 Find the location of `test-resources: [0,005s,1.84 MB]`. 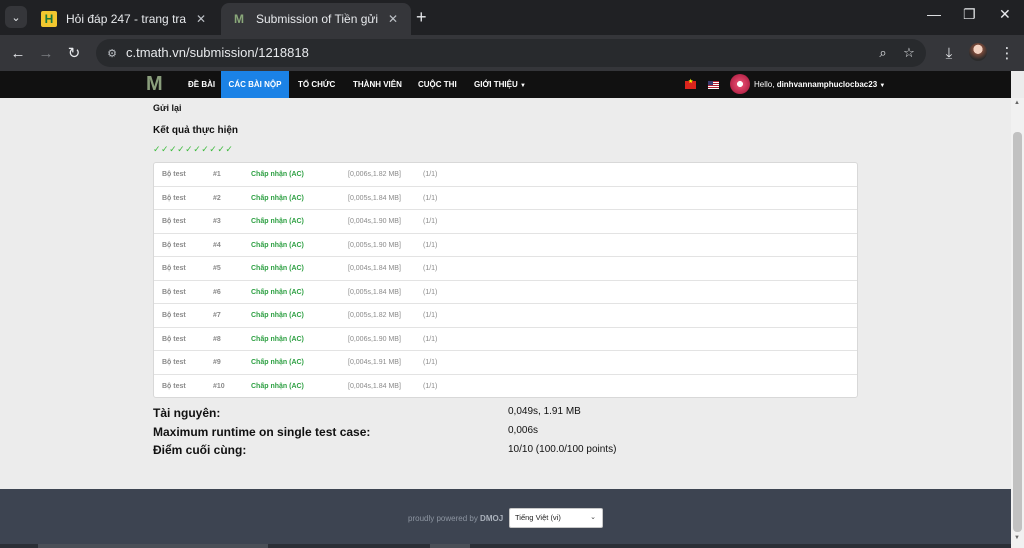

test-resources: [0,005s,1.84 MB] is located at coordinates (374, 292).